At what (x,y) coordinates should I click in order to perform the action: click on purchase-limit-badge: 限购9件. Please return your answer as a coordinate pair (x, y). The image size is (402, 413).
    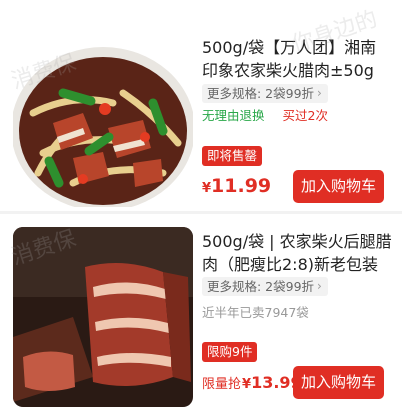
    Looking at the image, I should click on (230, 352).